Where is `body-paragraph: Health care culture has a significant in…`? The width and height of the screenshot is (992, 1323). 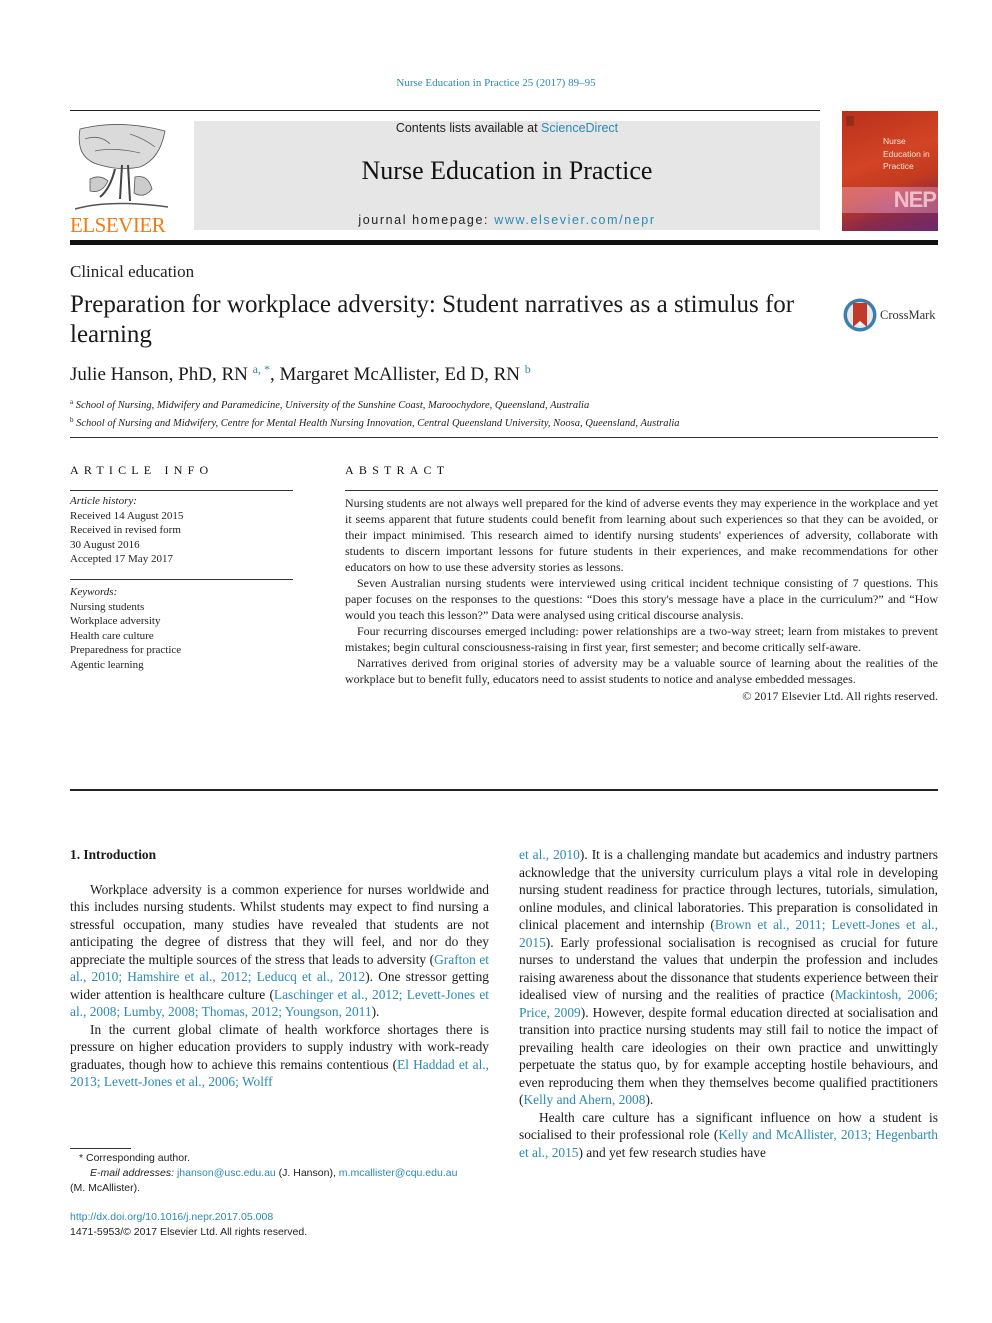
body-paragraph: Health care culture has a significant in… is located at coordinates (728, 1135).